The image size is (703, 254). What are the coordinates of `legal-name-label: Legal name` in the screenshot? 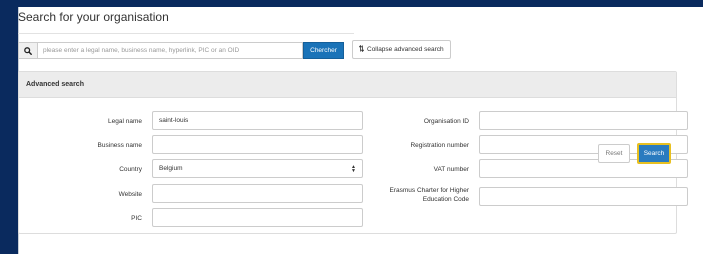 It's located at (125, 121).